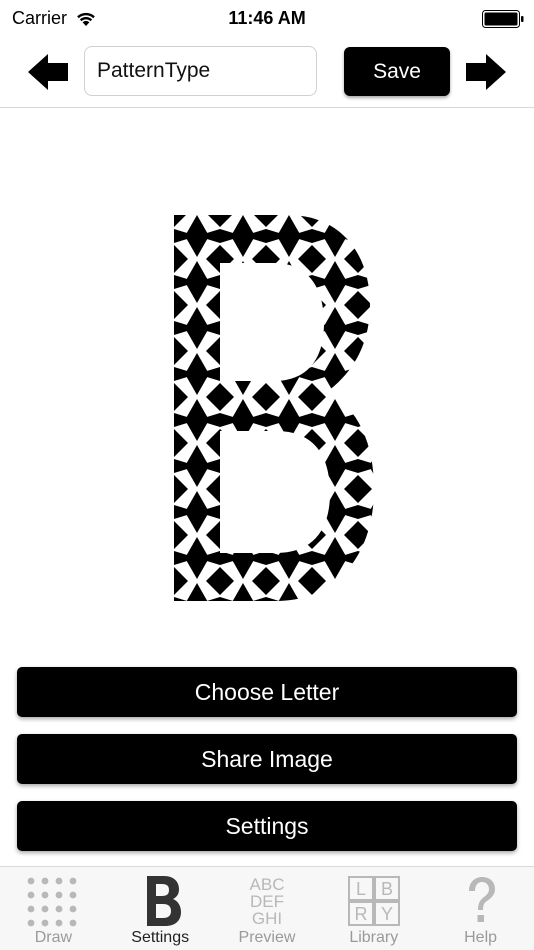 The width and height of the screenshot is (534, 950). What do you see at coordinates (267, 918) in the screenshot?
I see `svg-text: GHI` at bounding box center [267, 918].